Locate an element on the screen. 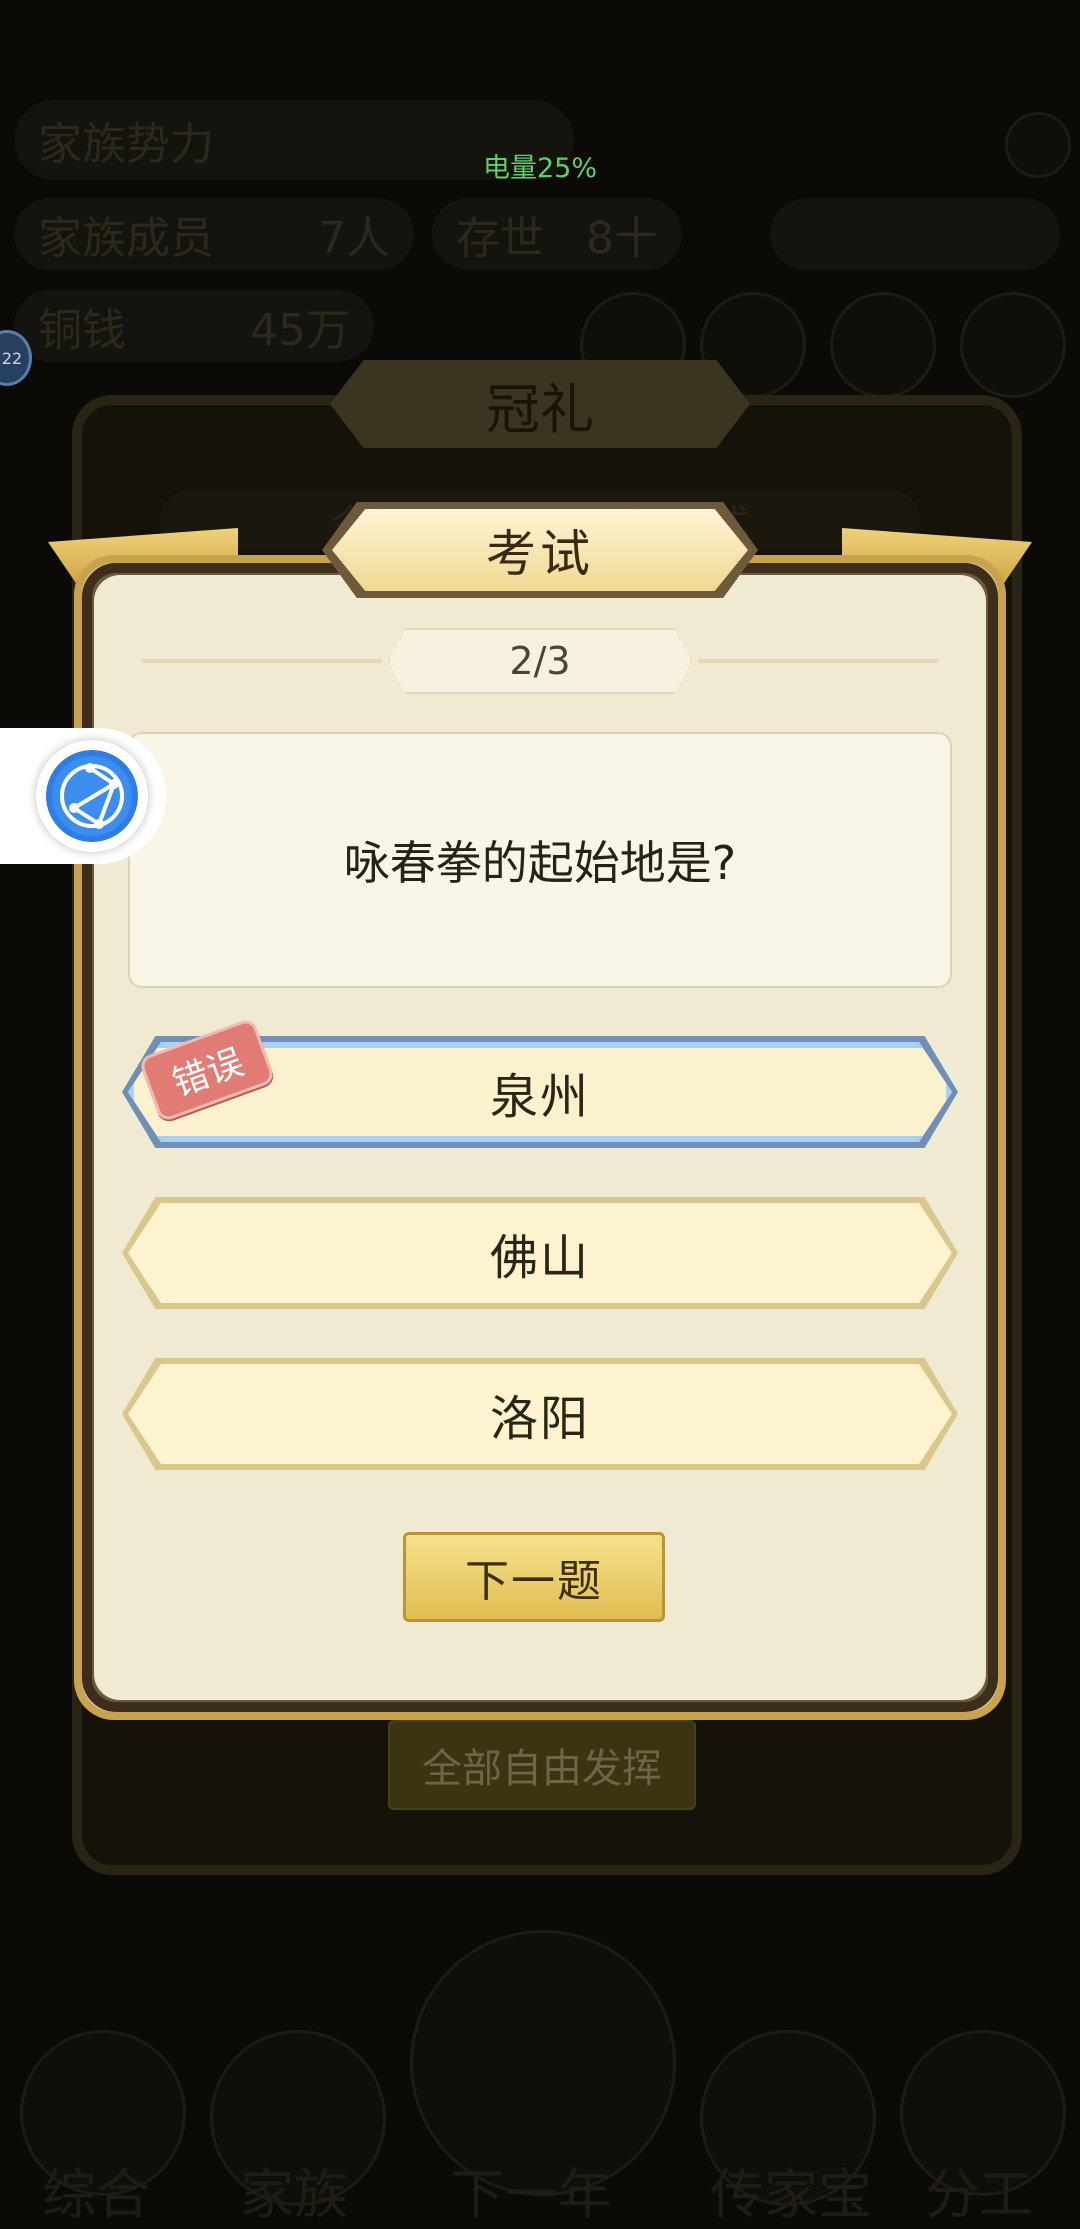  answer-option-3-label: 洛阳 is located at coordinates (539, 1419).